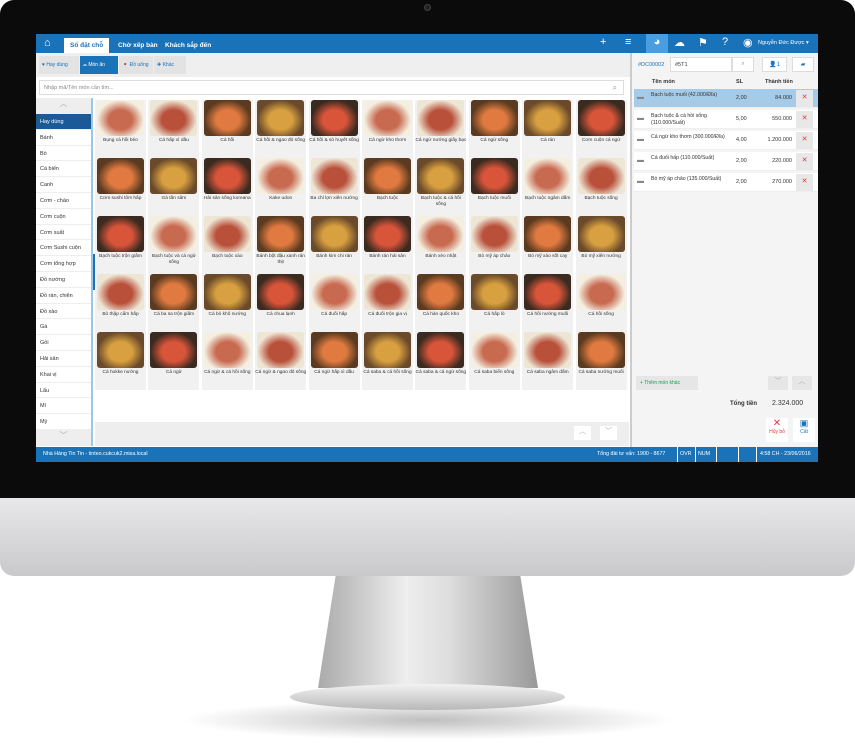  I want to click on page-up-button: ︿, so click(582, 433).